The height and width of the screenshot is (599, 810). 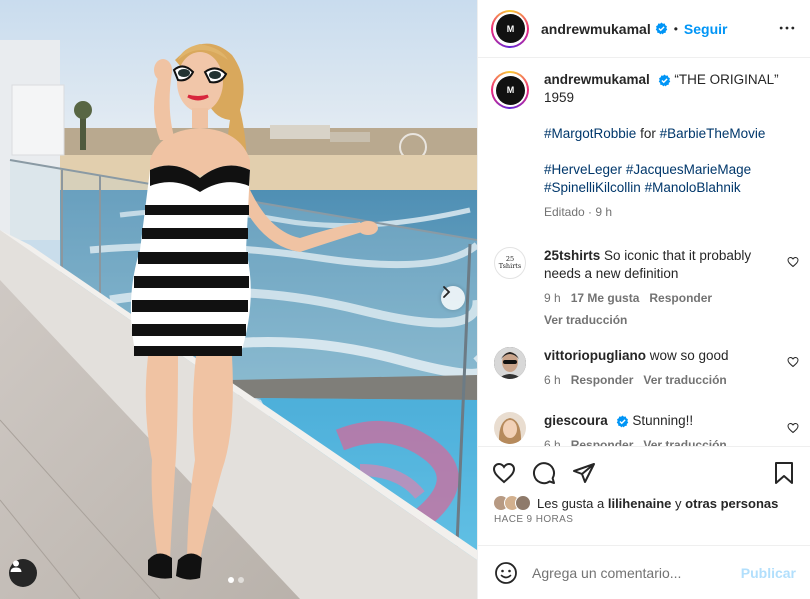 I want to click on avatar: M, so click(x=510, y=28).